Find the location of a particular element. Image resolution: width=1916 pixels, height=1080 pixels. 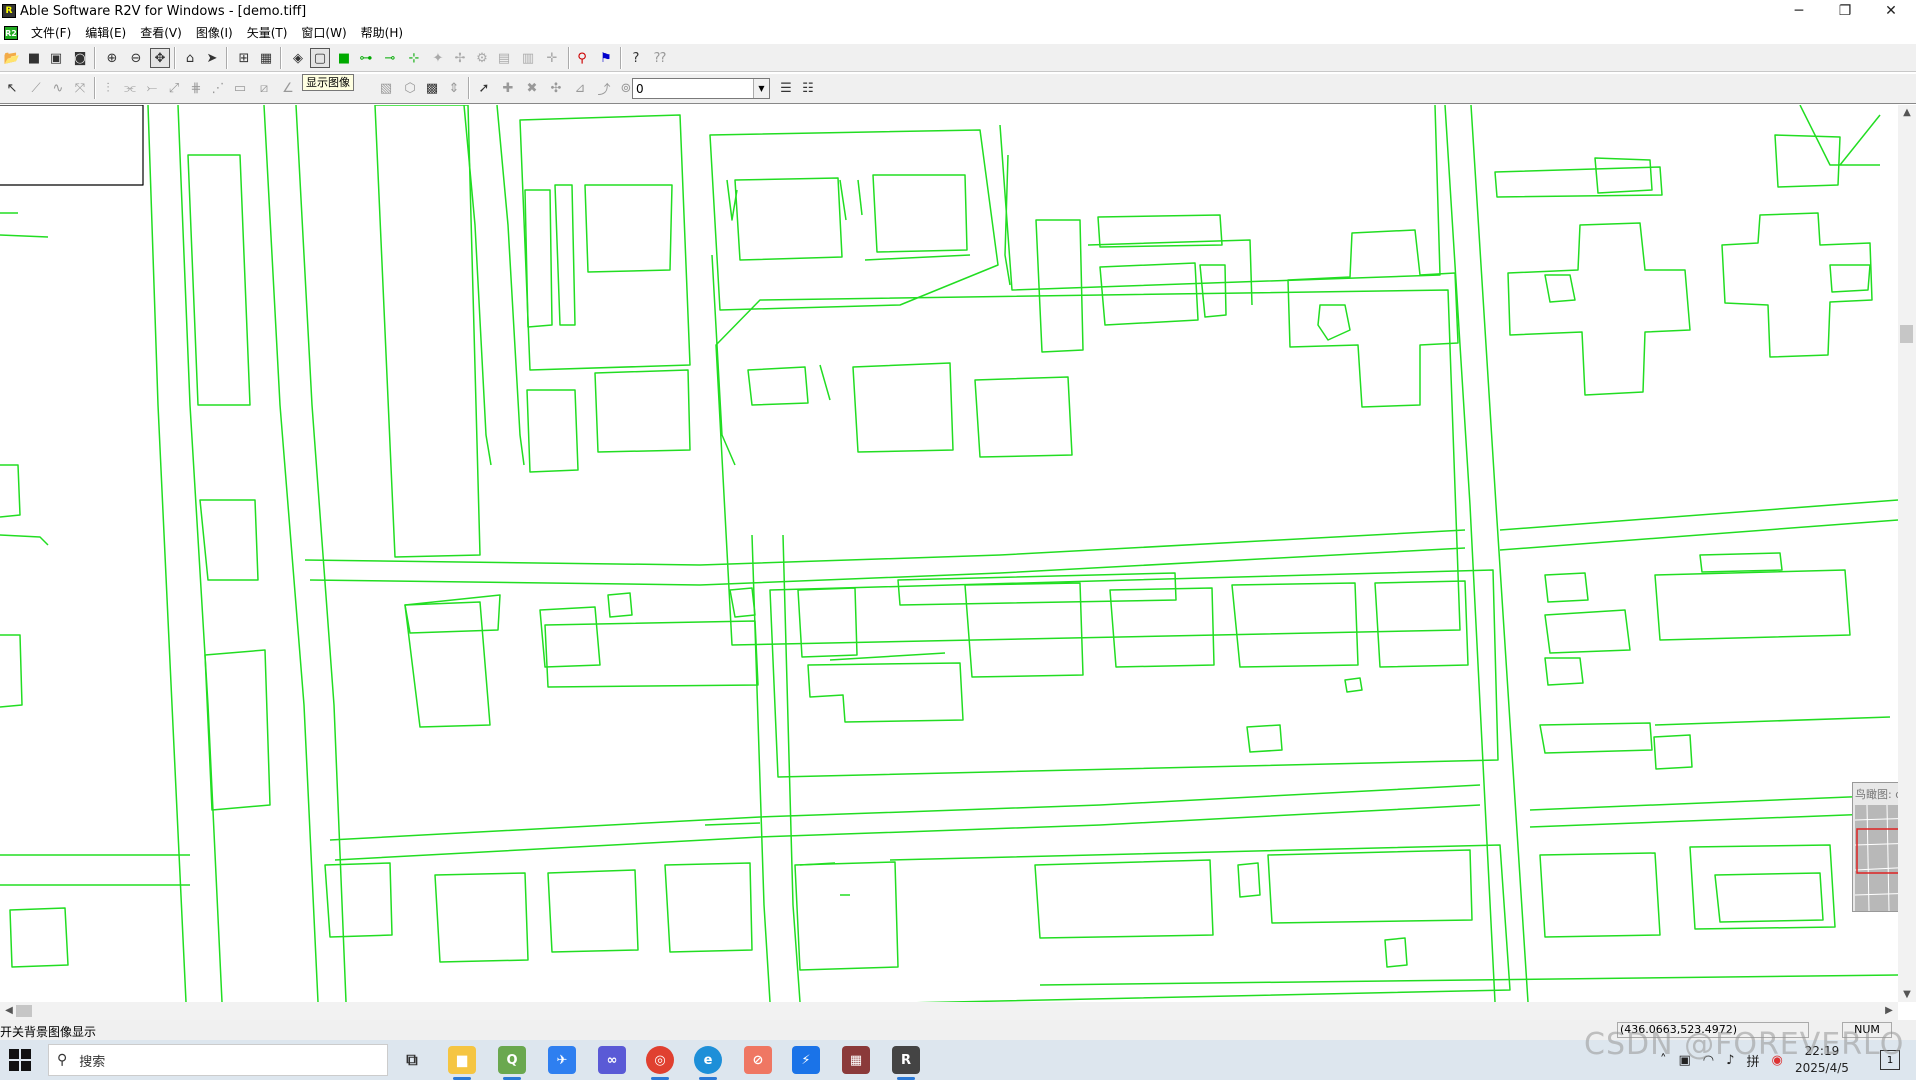

select-color-icon: ⚑ is located at coordinates (606, 58).